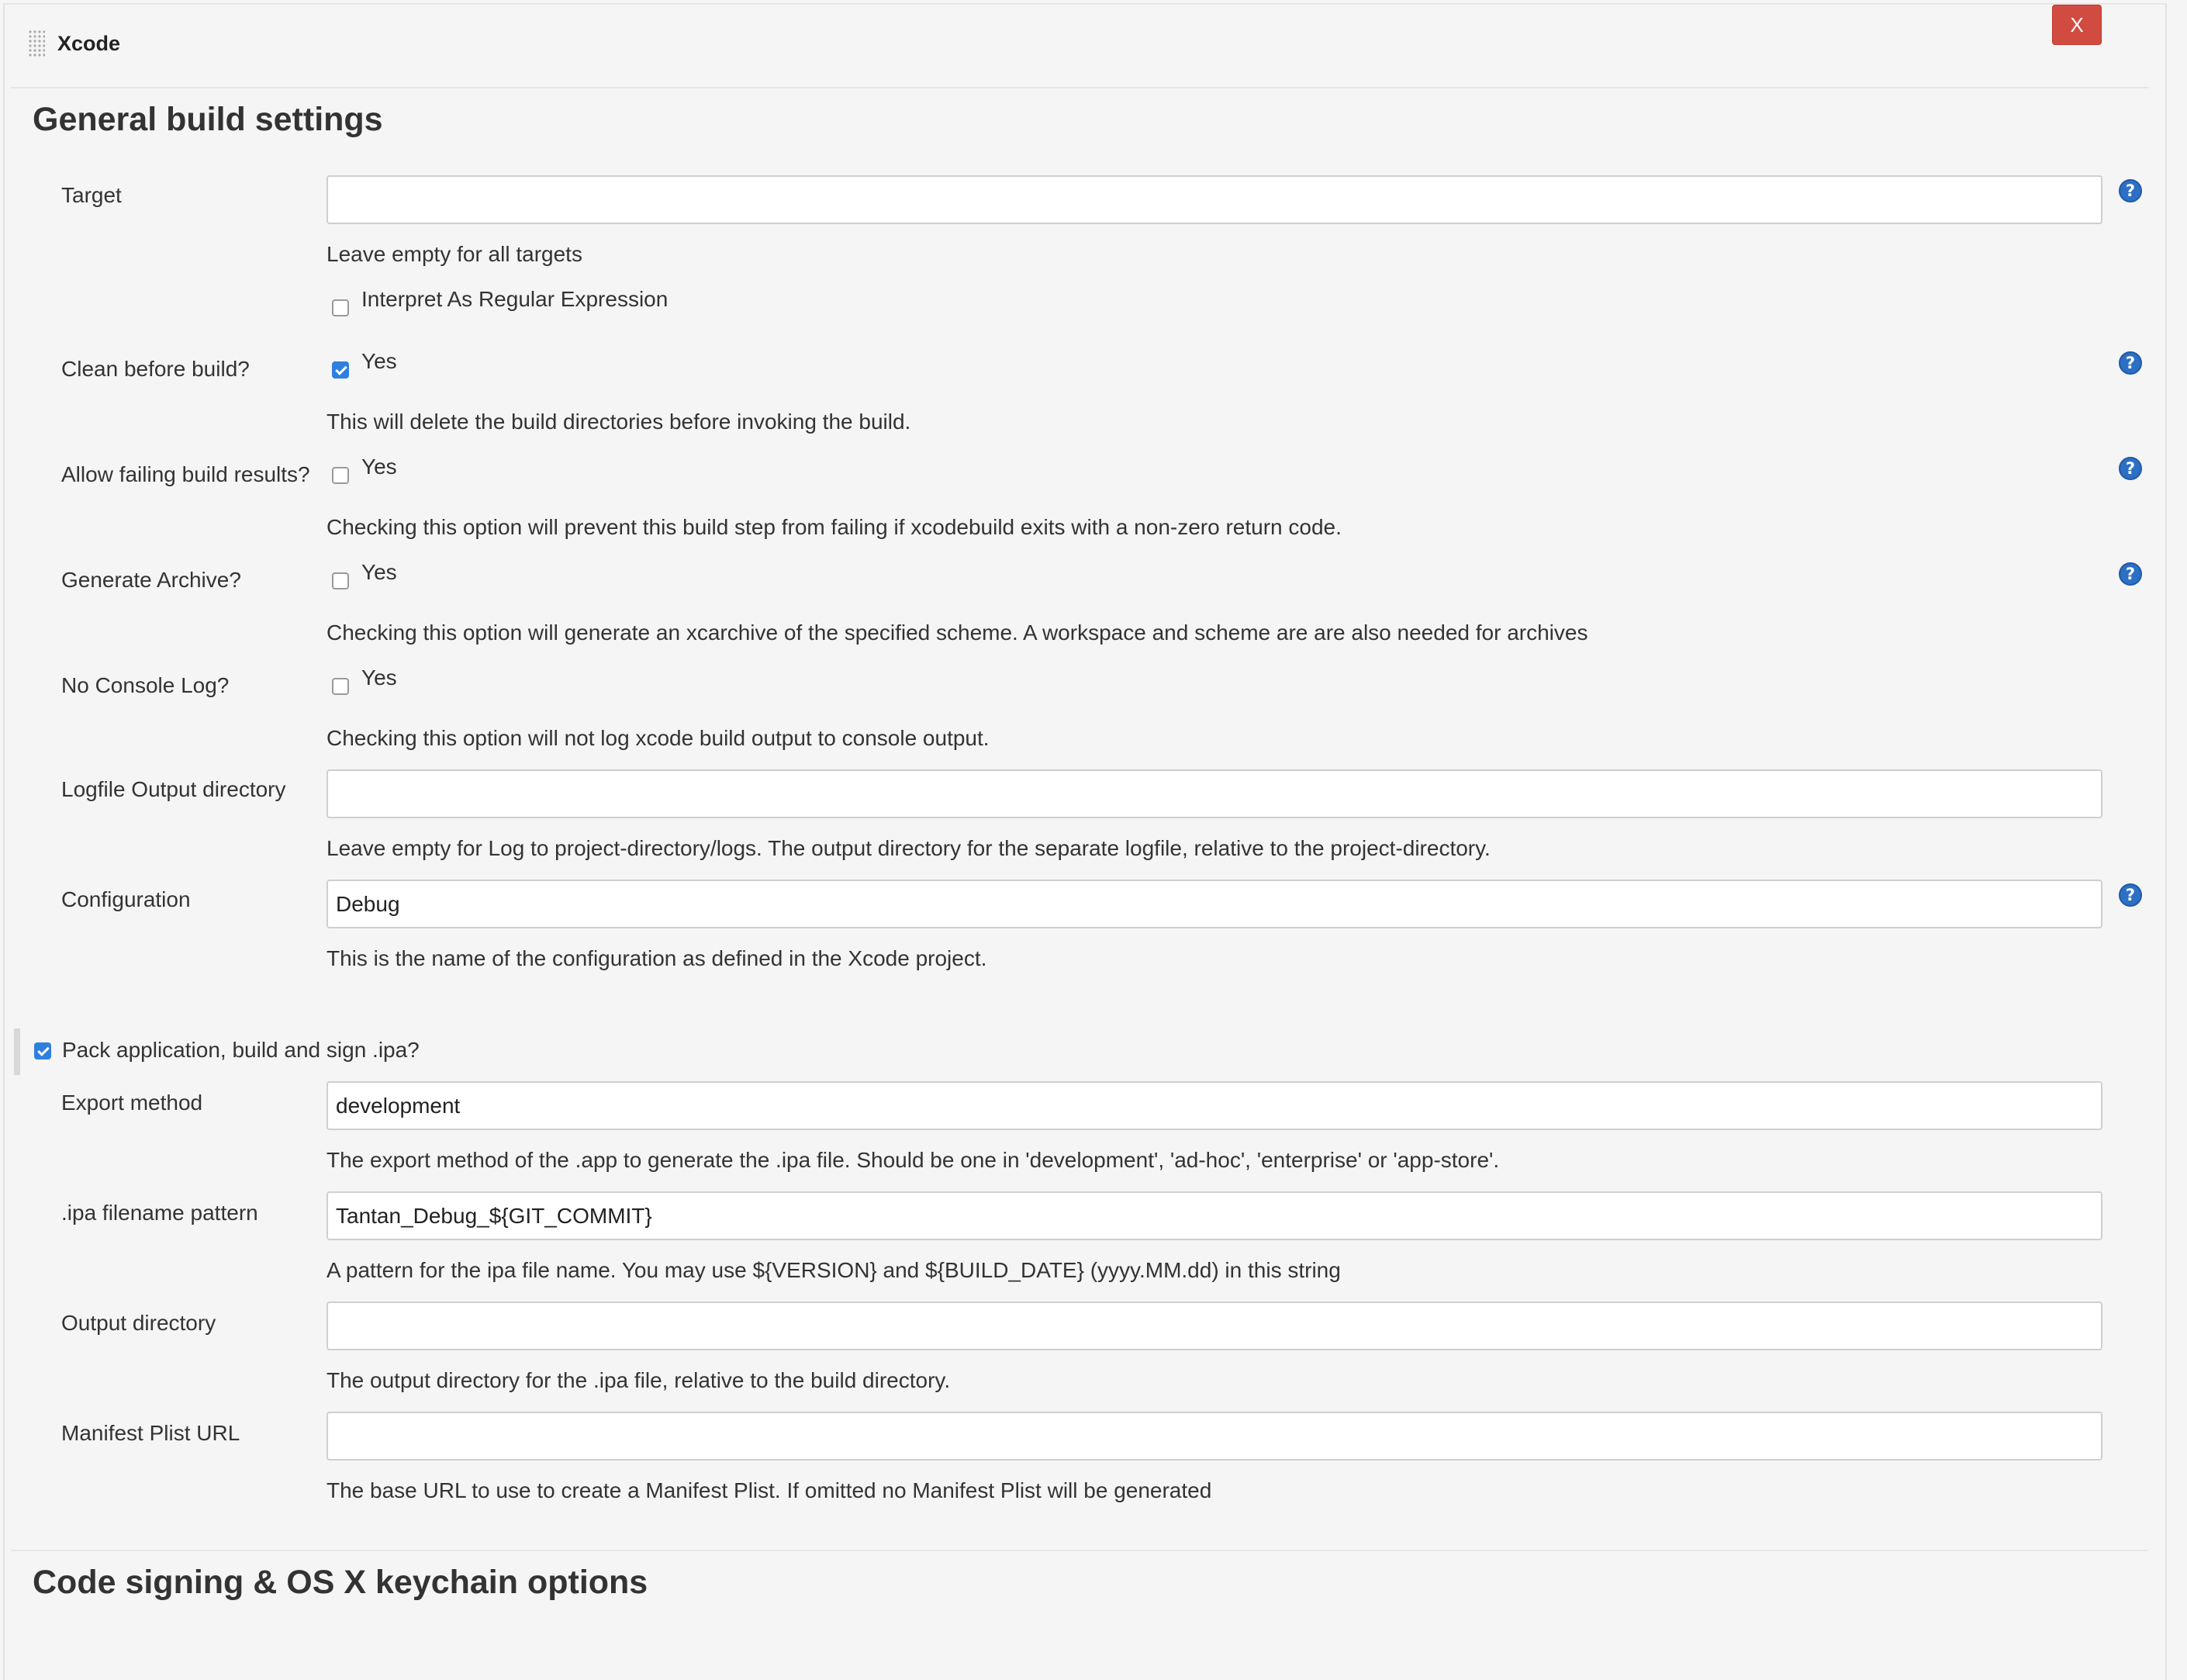  I want to click on builder-title: Xcode, so click(89, 43).